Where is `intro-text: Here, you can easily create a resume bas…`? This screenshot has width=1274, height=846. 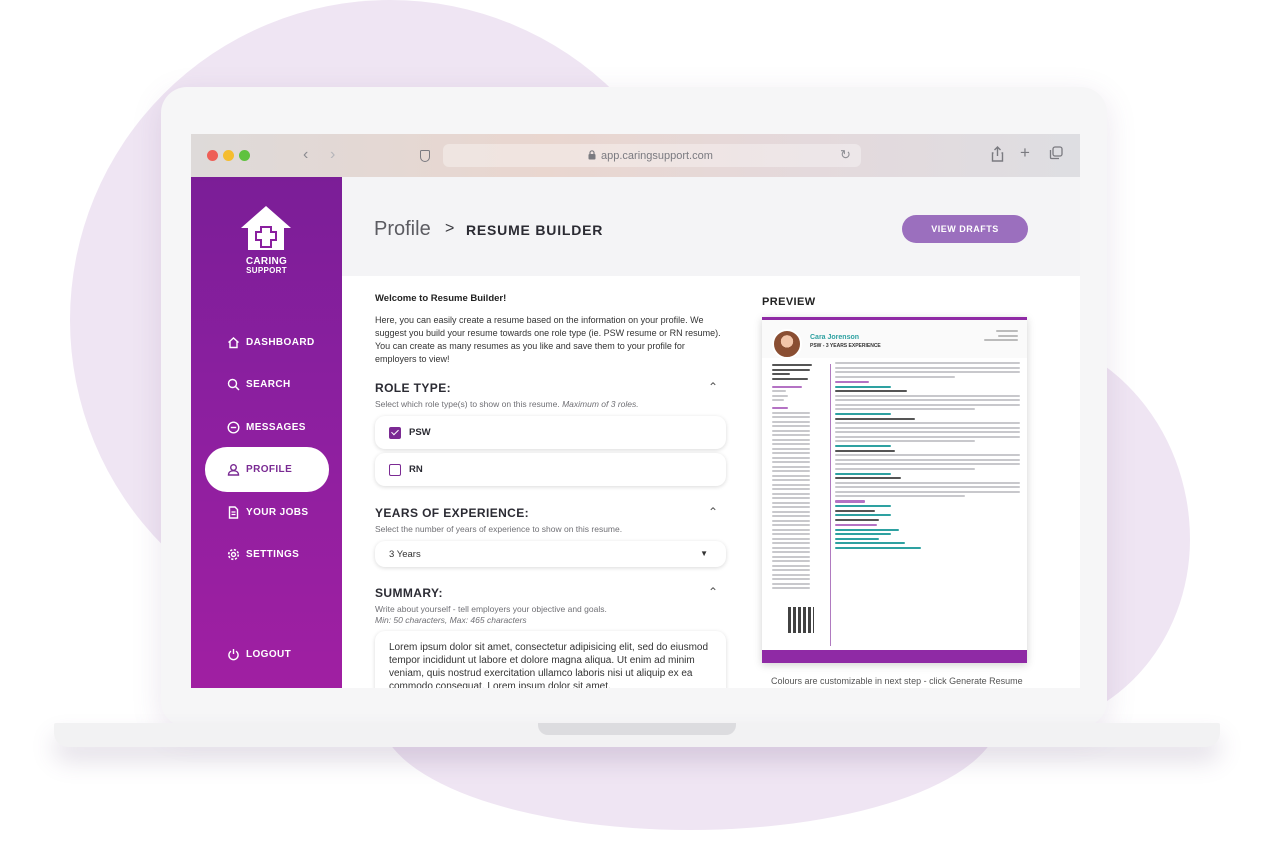
intro-text: Here, you can easily create a resume bas… is located at coordinates (548, 339).